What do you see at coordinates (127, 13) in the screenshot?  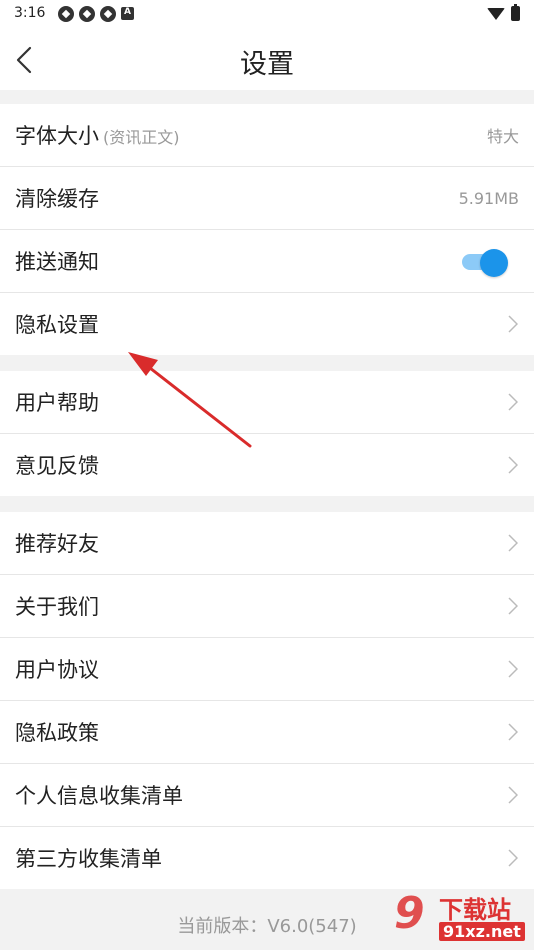 I see `a-icon` at bounding box center [127, 13].